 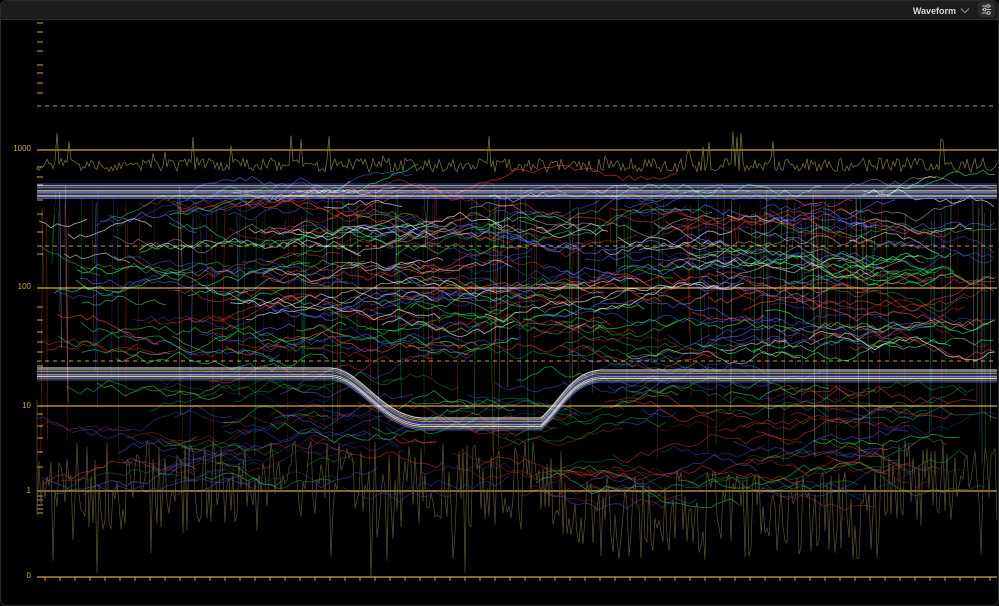 I want to click on chevron-down-icon, so click(x=965, y=9).